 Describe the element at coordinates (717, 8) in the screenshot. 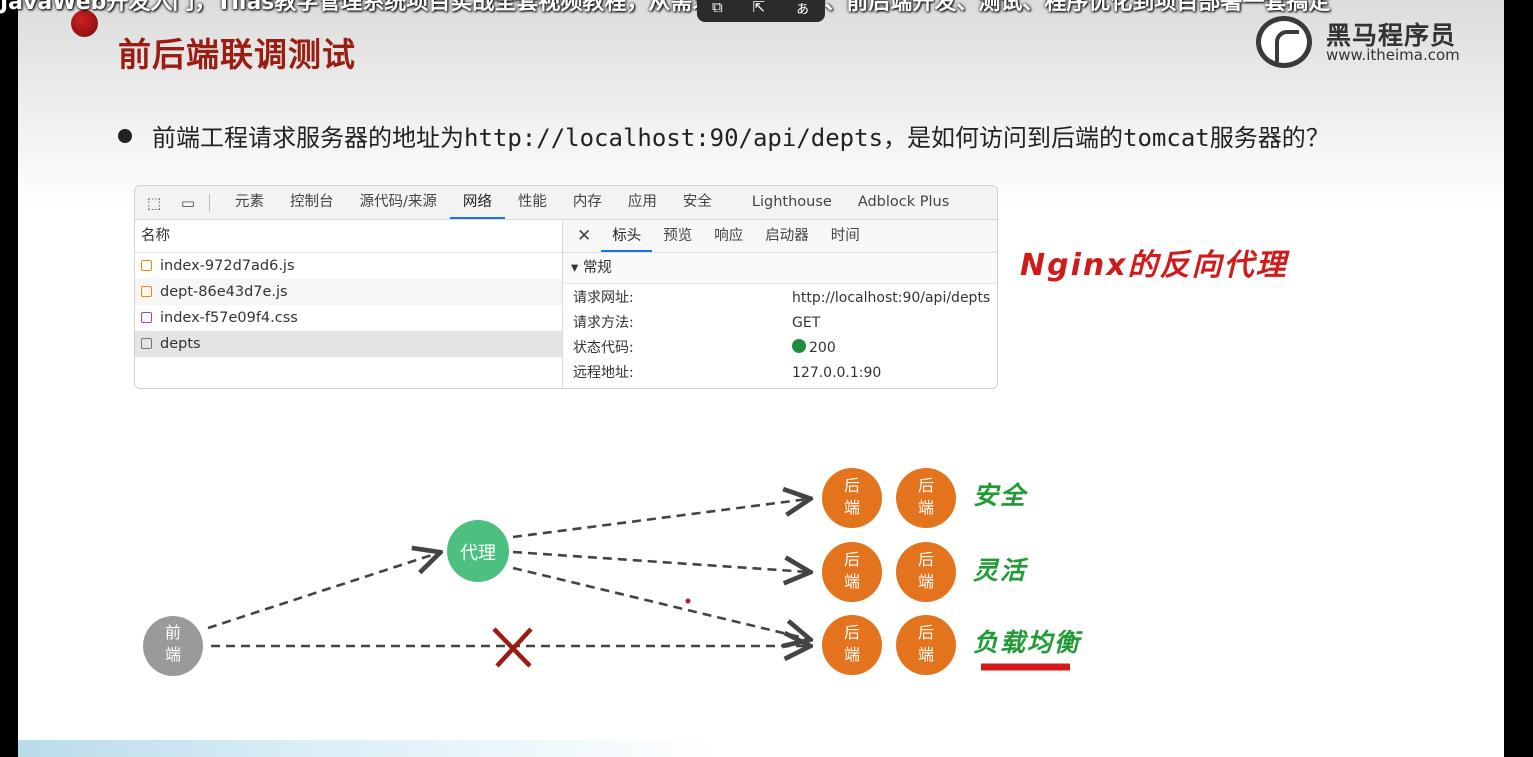

I see `picture-in-picture-icon: ⧉` at that location.